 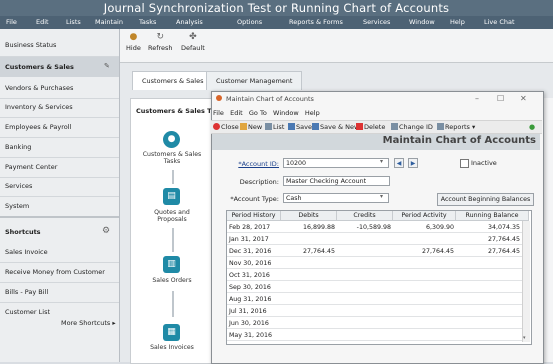 I want to click on table-cell: May 31, 2016, so click(x=254, y=335).